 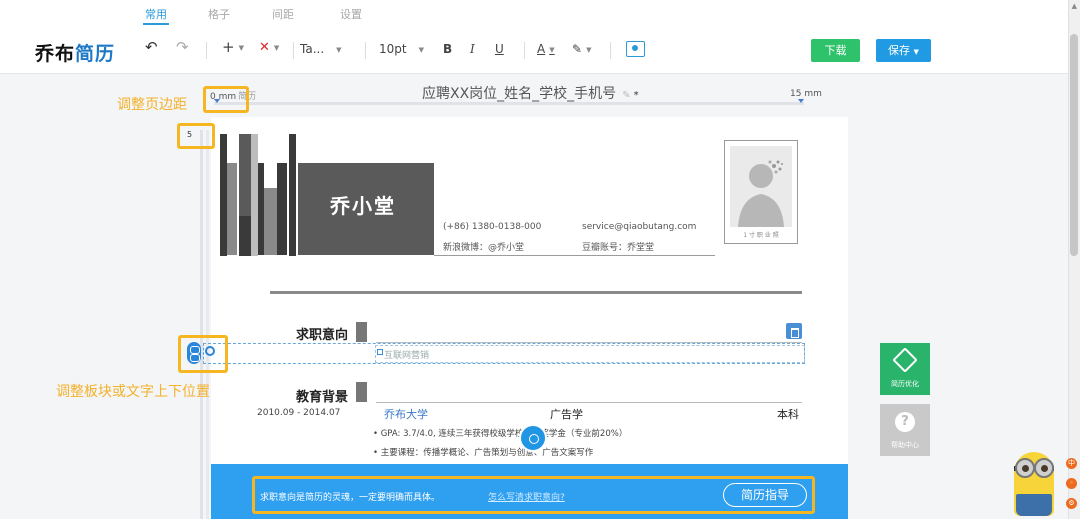 I want to click on education-bullet: • 主要课程：传播学概论、广告策划与创意、广告文案写作, so click(x=483, y=452).